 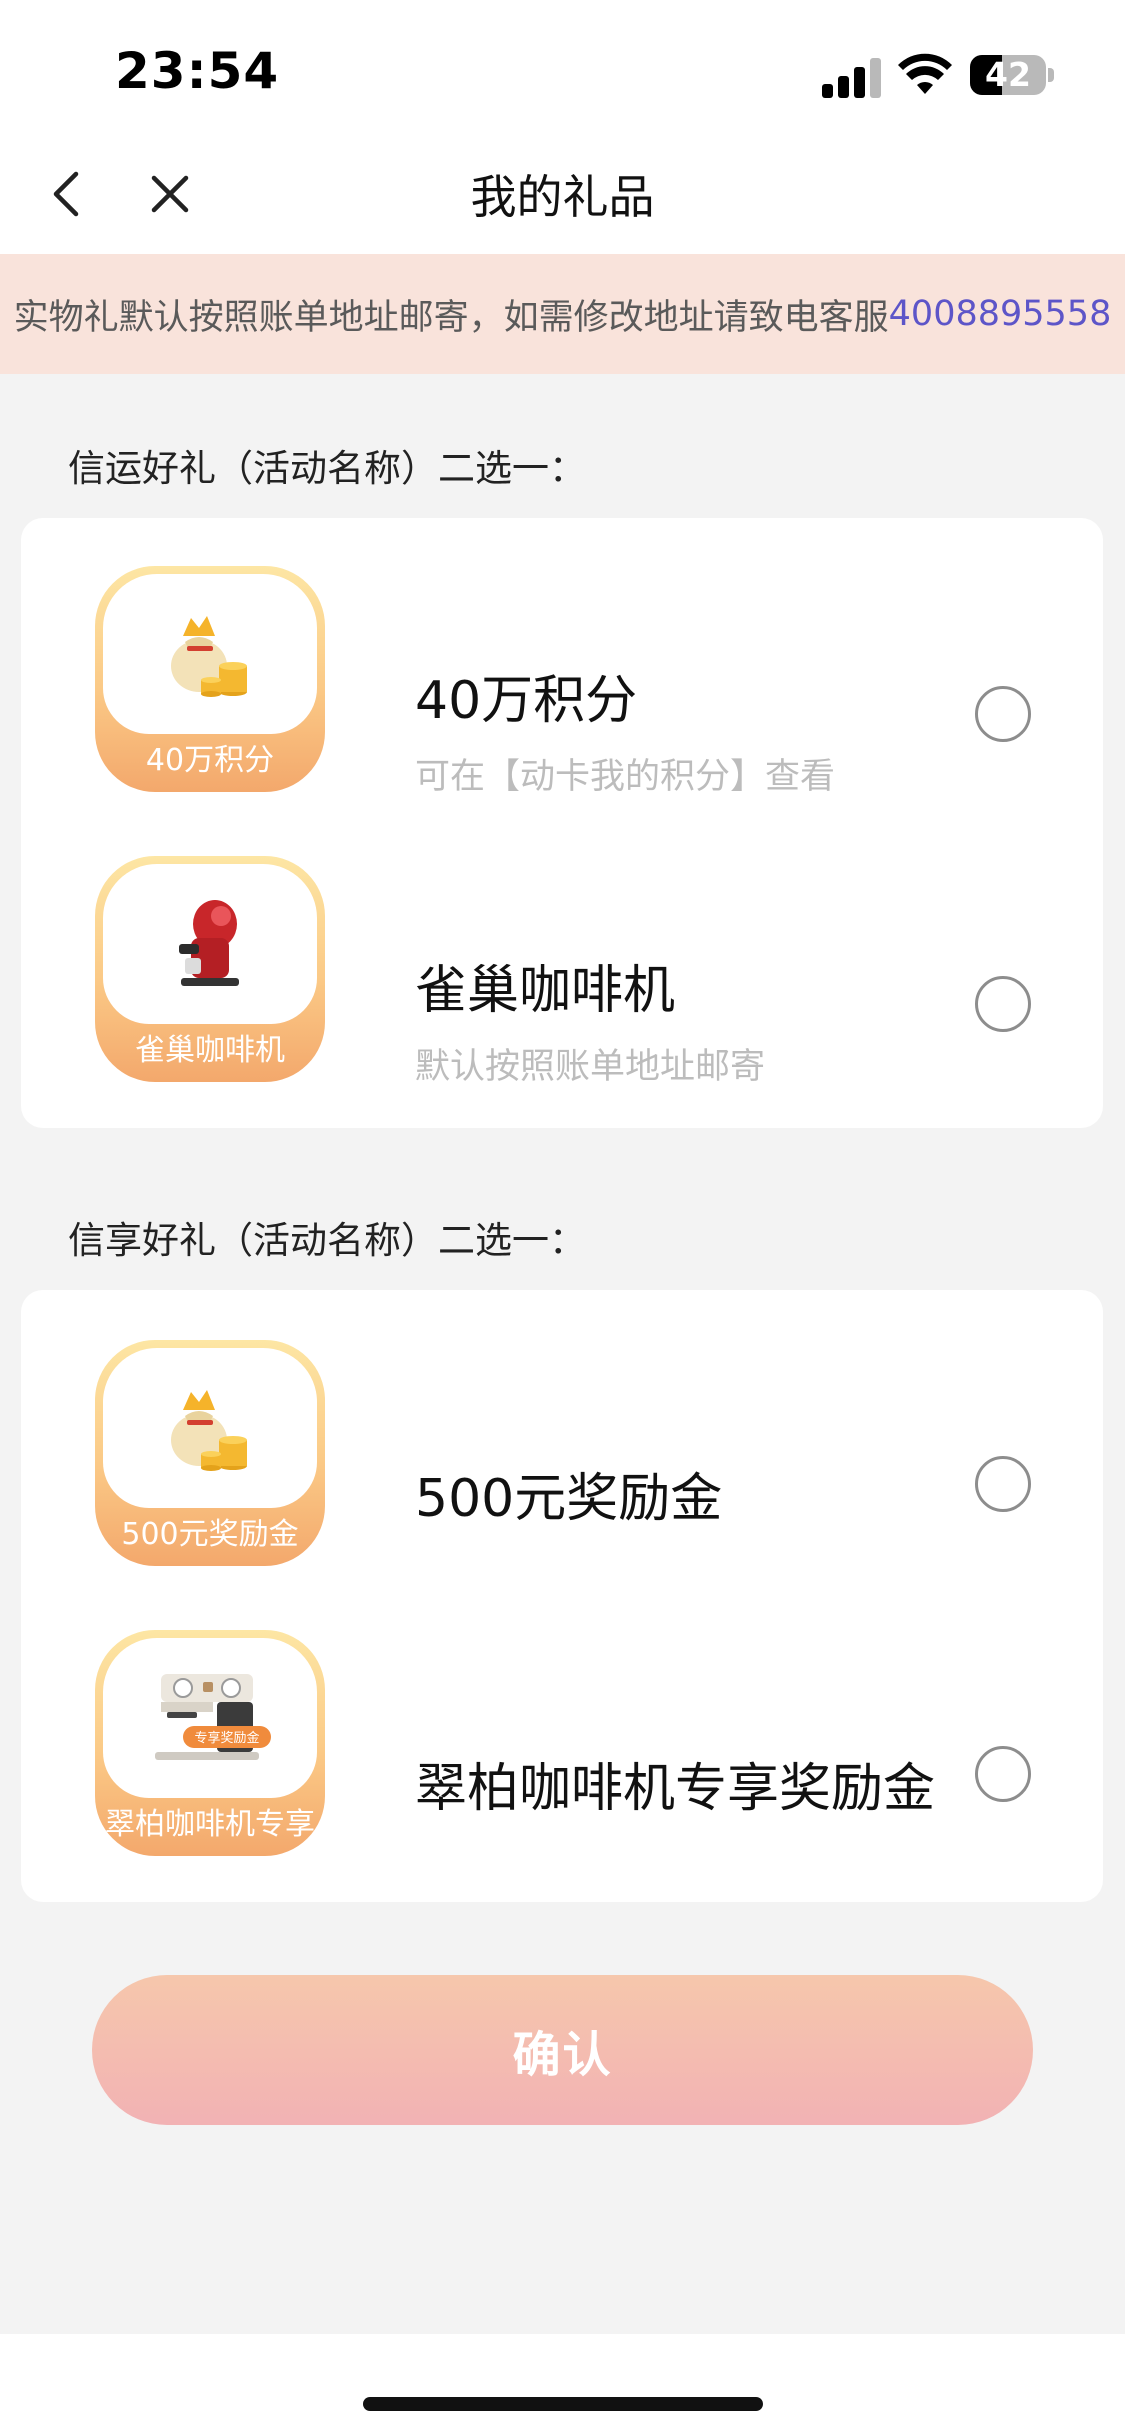 I want to click on group-title: 信运好礼（活动名称）二选一：, so click(x=327, y=468).